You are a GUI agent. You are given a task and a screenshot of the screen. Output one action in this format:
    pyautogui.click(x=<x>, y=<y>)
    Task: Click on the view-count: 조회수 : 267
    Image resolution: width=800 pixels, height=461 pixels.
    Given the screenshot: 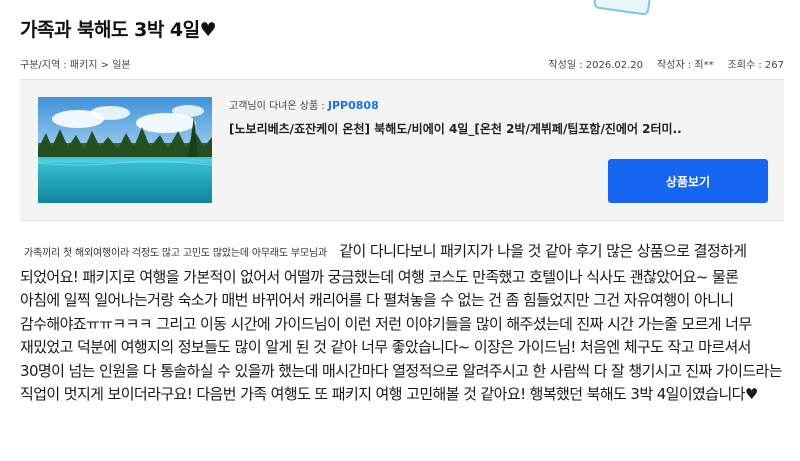 What is the action you would take?
    pyautogui.click(x=755, y=65)
    